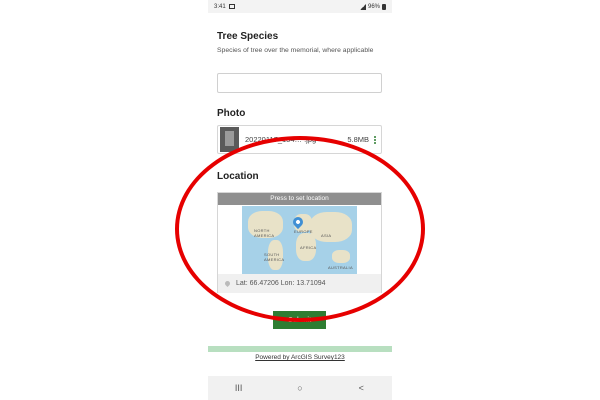 The image size is (600, 400). What do you see at coordinates (231, 6) in the screenshot?
I see `gallery-icon` at bounding box center [231, 6].